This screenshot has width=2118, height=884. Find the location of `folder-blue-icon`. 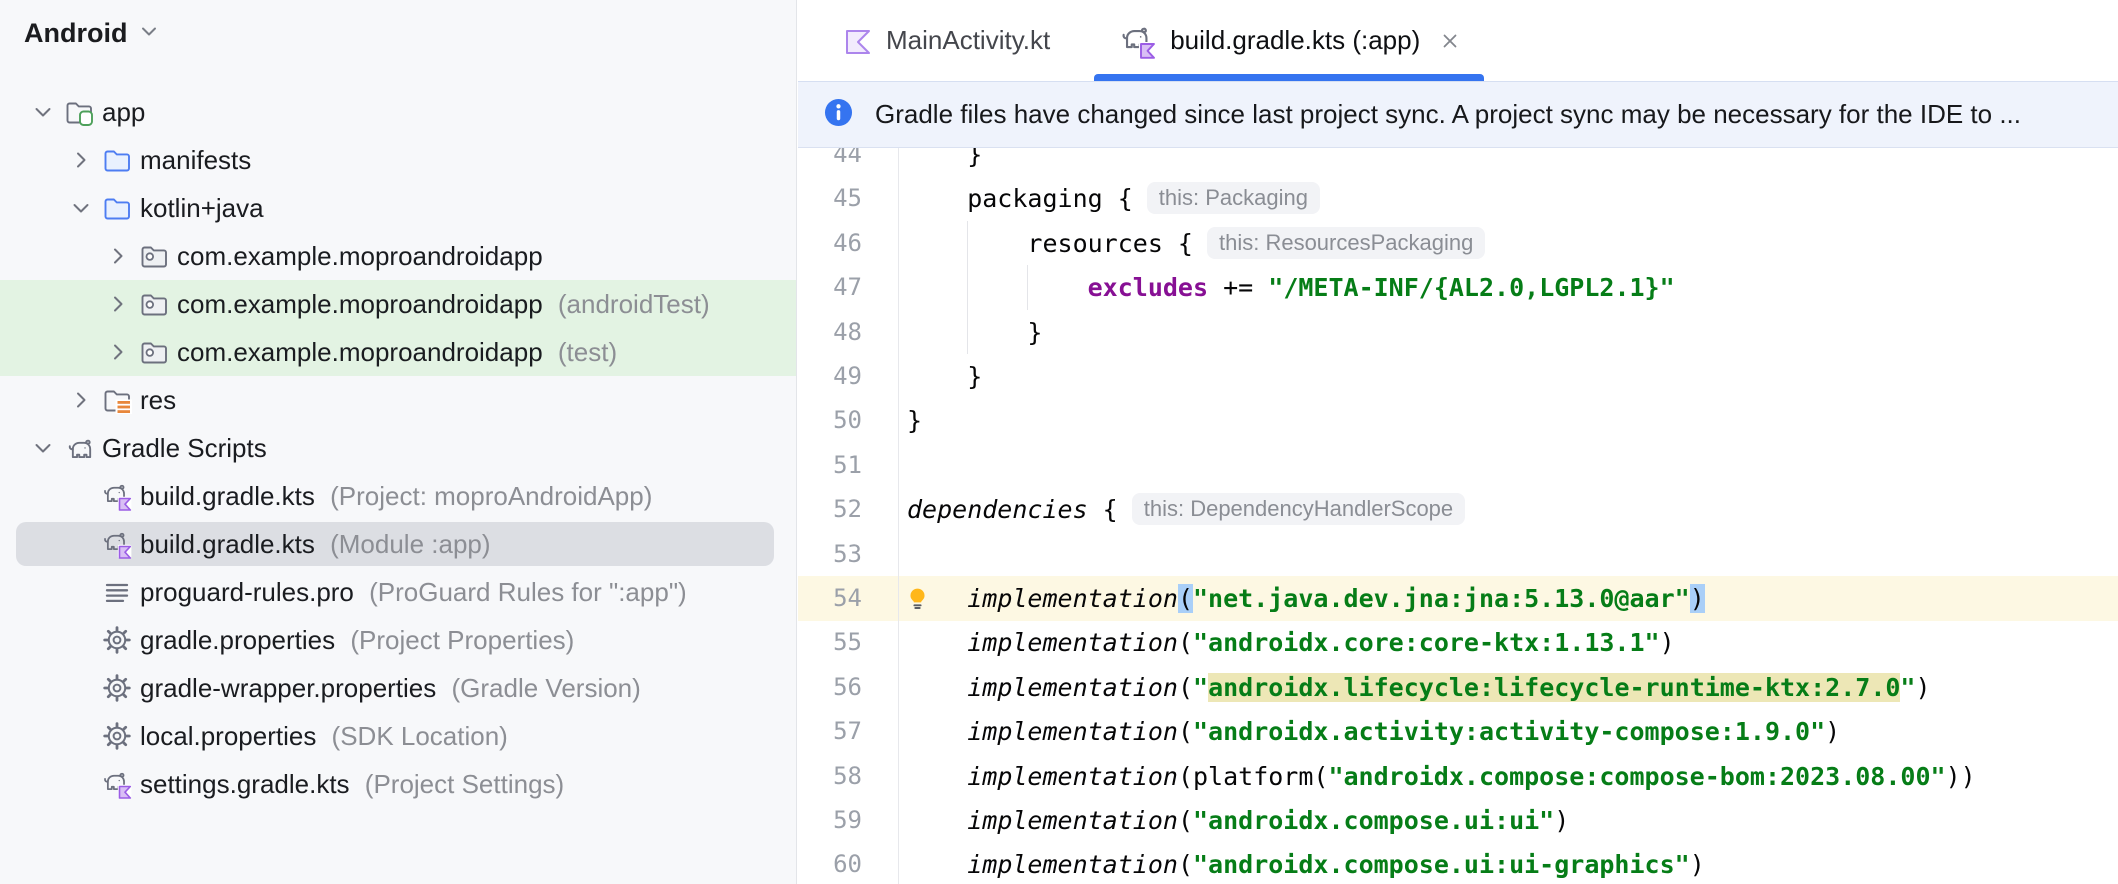

folder-blue-icon is located at coordinates (117, 160).